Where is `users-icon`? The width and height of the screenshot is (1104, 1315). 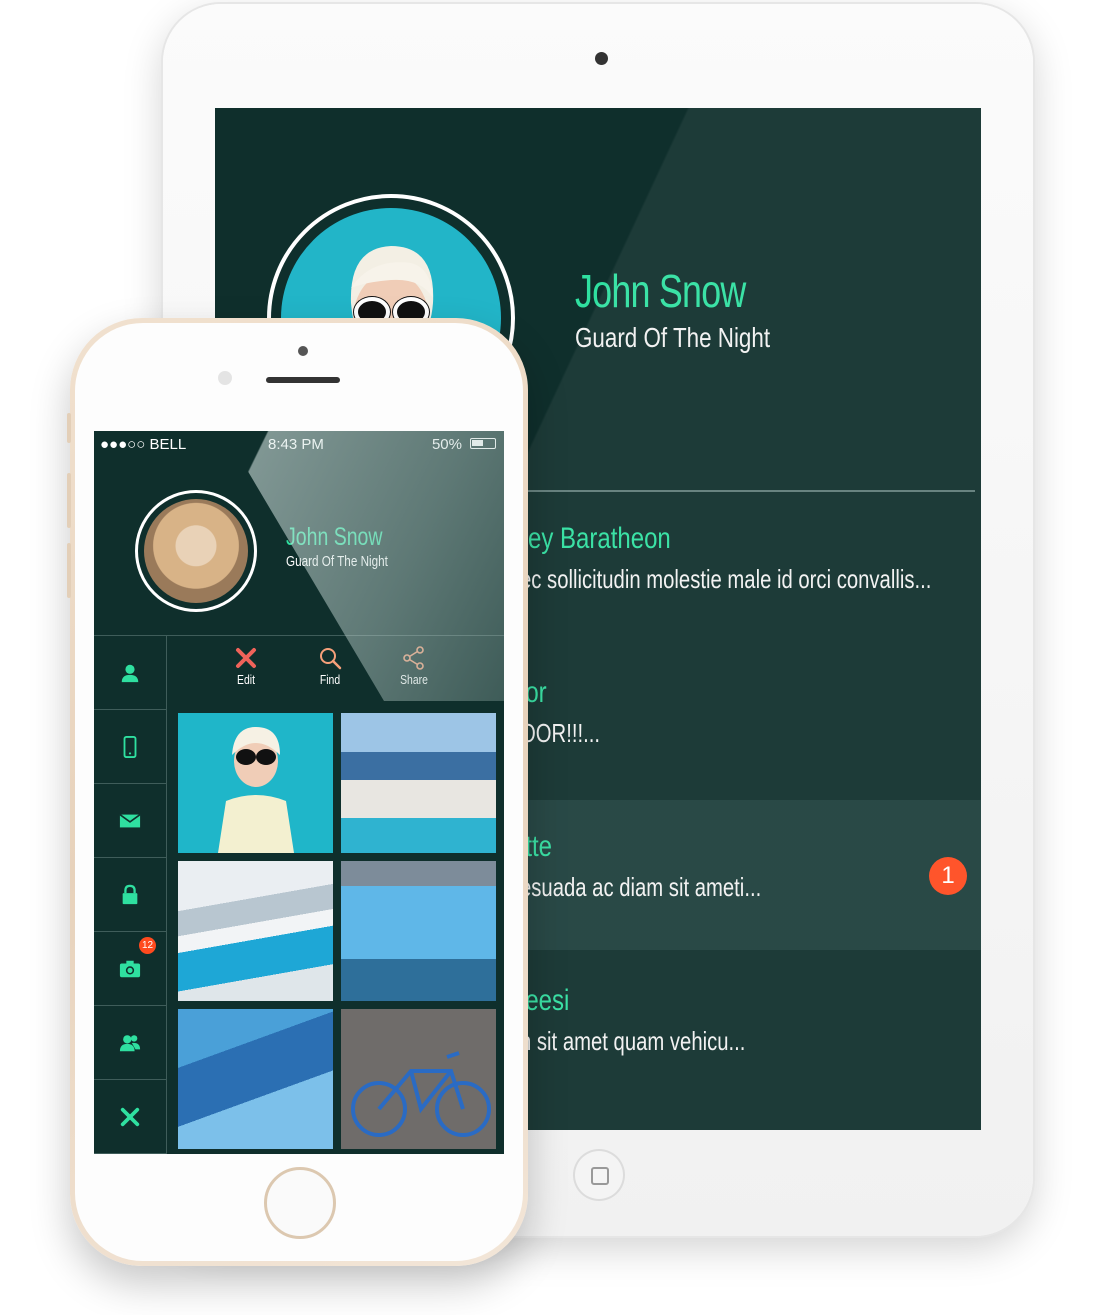
users-icon is located at coordinates (130, 1042).